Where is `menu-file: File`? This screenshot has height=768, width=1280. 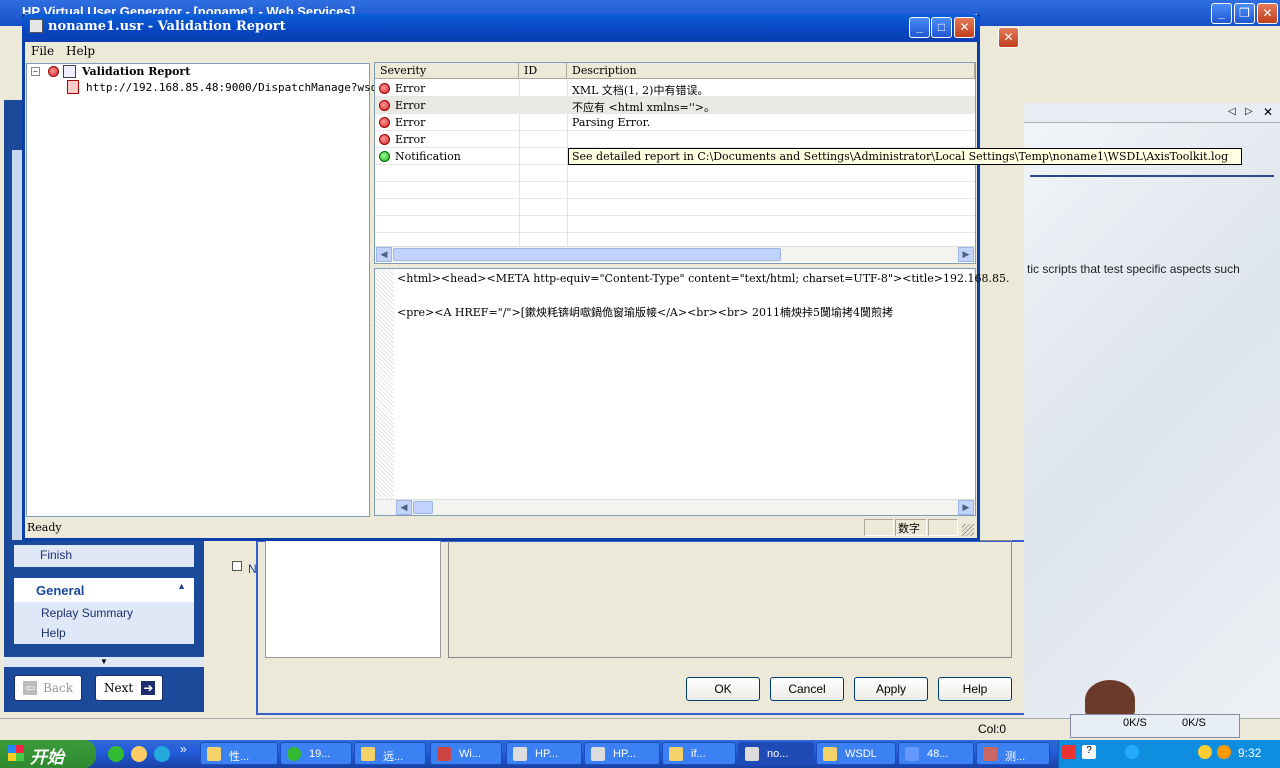
menu-file: File is located at coordinates (42, 51).